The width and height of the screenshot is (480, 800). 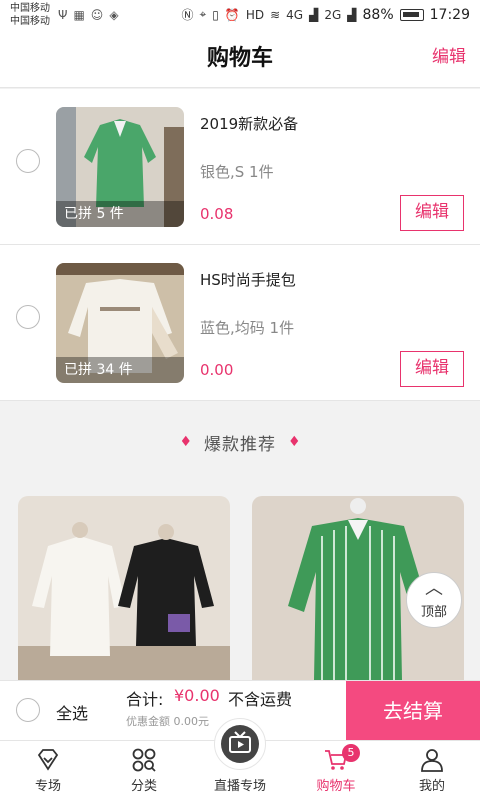 What do you see at coordinates (215, 14) in the screenshot?
I see `vibrate-icon: ▯` at bounding box center [215, 14].